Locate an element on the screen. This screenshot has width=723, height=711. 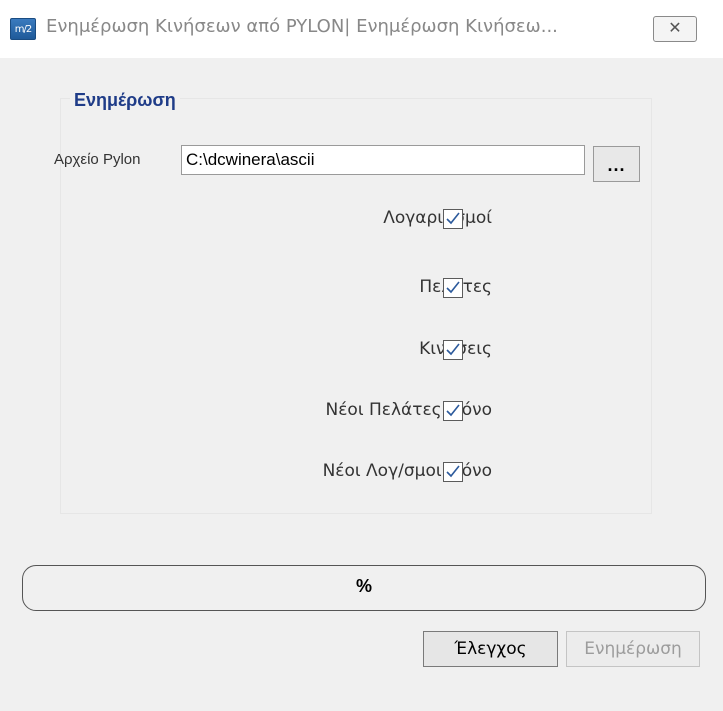
app-icon: m/2 is located at coordinates (23, 29).